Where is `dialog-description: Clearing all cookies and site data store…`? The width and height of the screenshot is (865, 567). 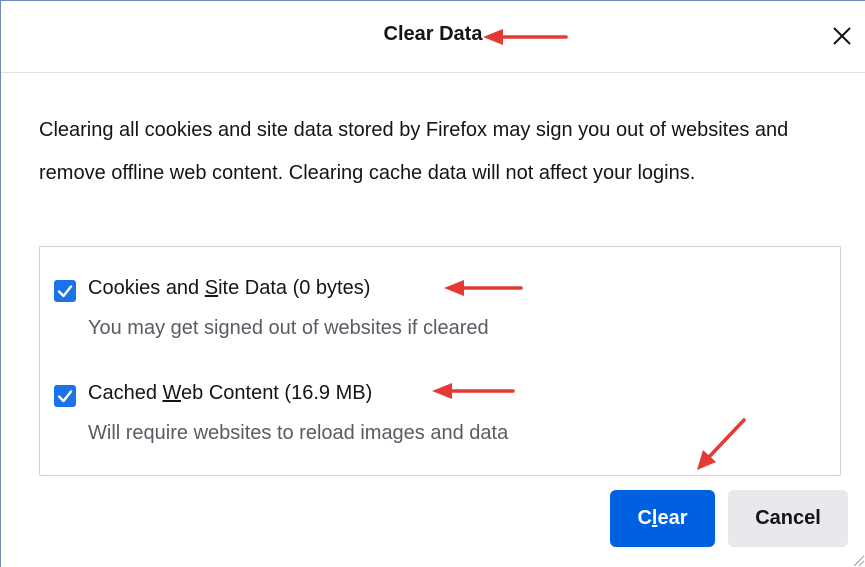 dialog-description: Clearing all cookies and site data store… is located at coordinates (414, 151).